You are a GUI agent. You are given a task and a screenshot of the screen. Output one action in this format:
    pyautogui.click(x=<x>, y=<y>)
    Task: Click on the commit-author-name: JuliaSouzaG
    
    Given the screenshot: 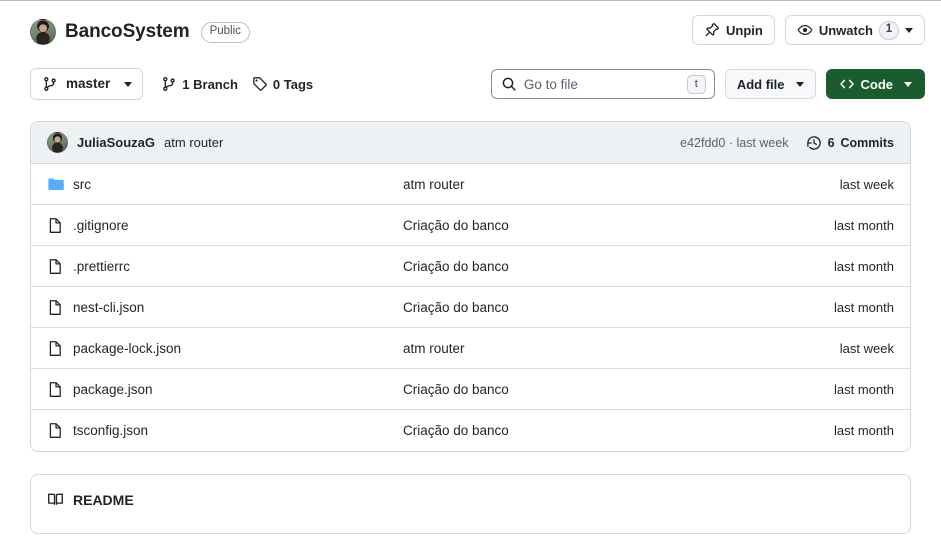 What is the action you would take?
    pyautogui.click(x=116, y=142)
    